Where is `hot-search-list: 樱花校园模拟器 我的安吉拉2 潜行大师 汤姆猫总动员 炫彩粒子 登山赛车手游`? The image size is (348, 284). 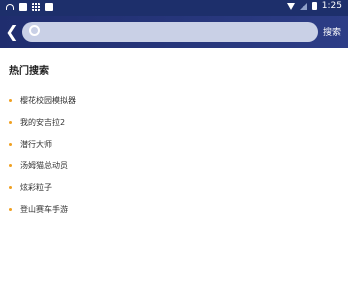
hot-search-list: 樱花校园模拟器 我的安吉拉2 潜行大师 汤姆猫总动员 炫彩粒子 登山赛车手游 is located at coordinates (42, 155).